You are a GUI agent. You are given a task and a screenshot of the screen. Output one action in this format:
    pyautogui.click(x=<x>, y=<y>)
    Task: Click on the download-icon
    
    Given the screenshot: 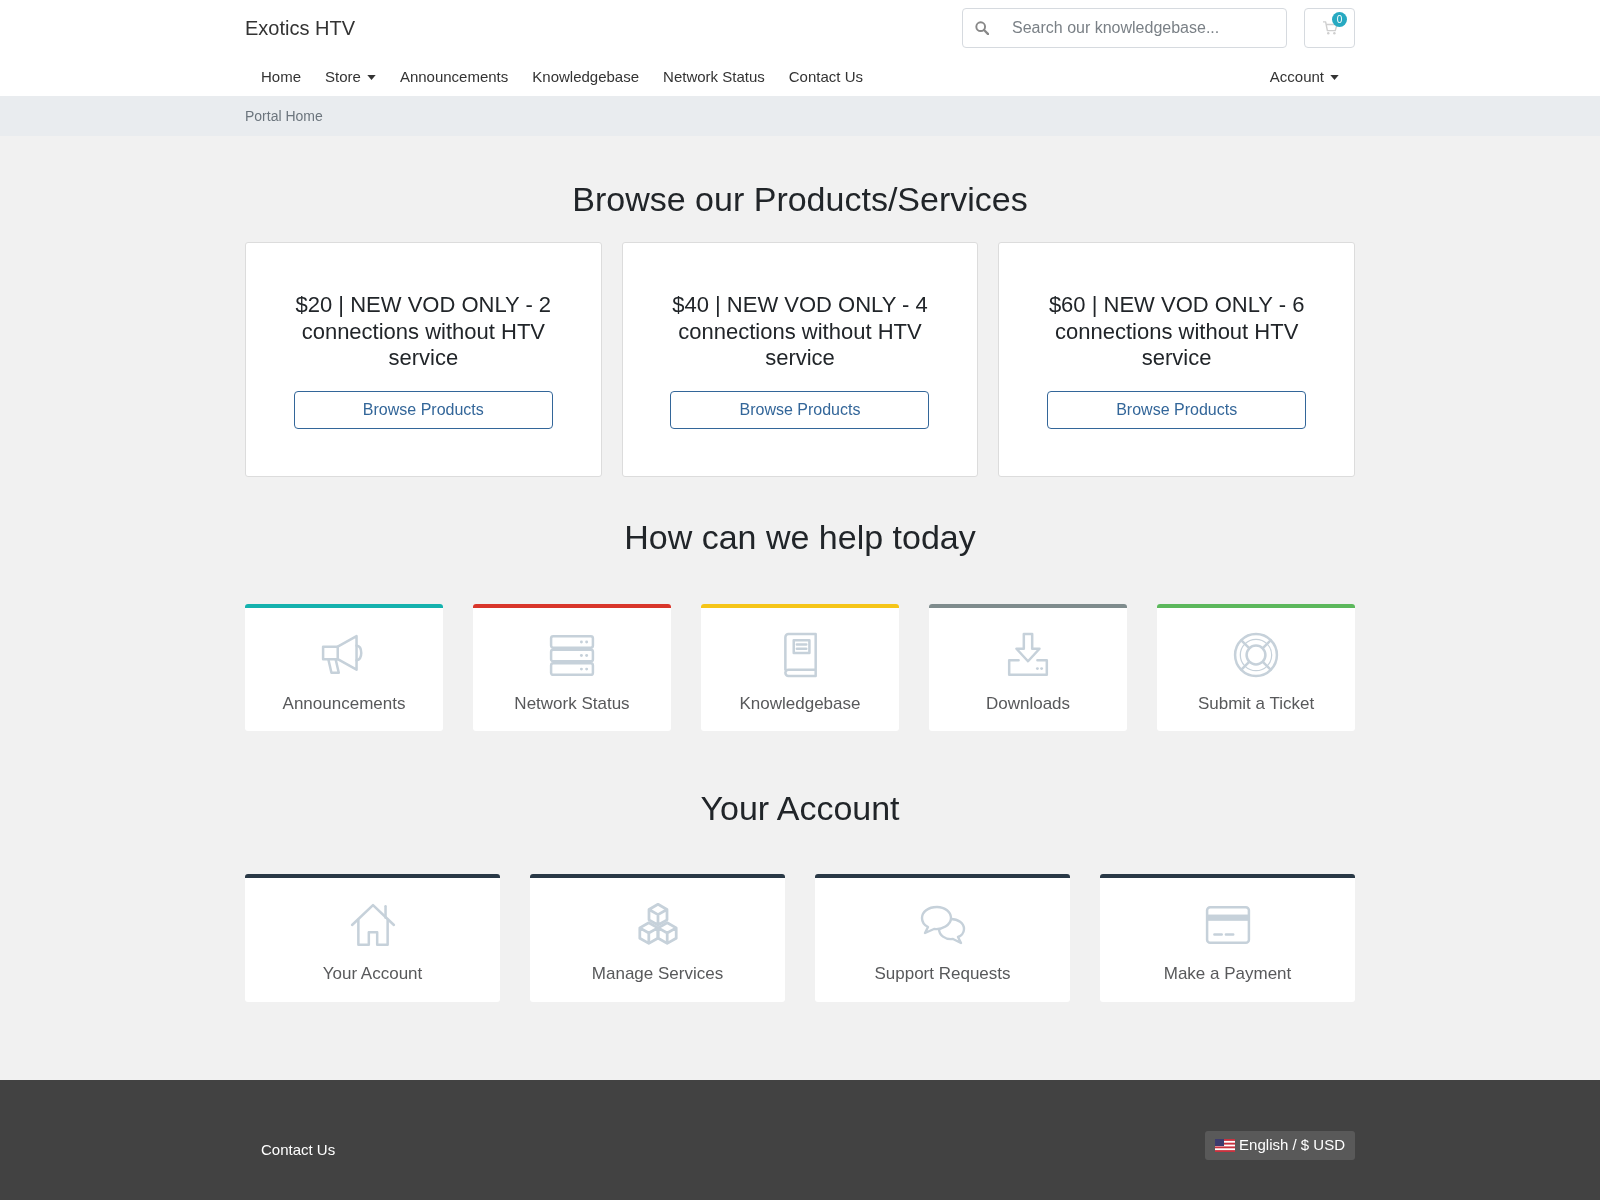 What is the action you would take?
    pyautogui.click(x=1028, y=655)
    